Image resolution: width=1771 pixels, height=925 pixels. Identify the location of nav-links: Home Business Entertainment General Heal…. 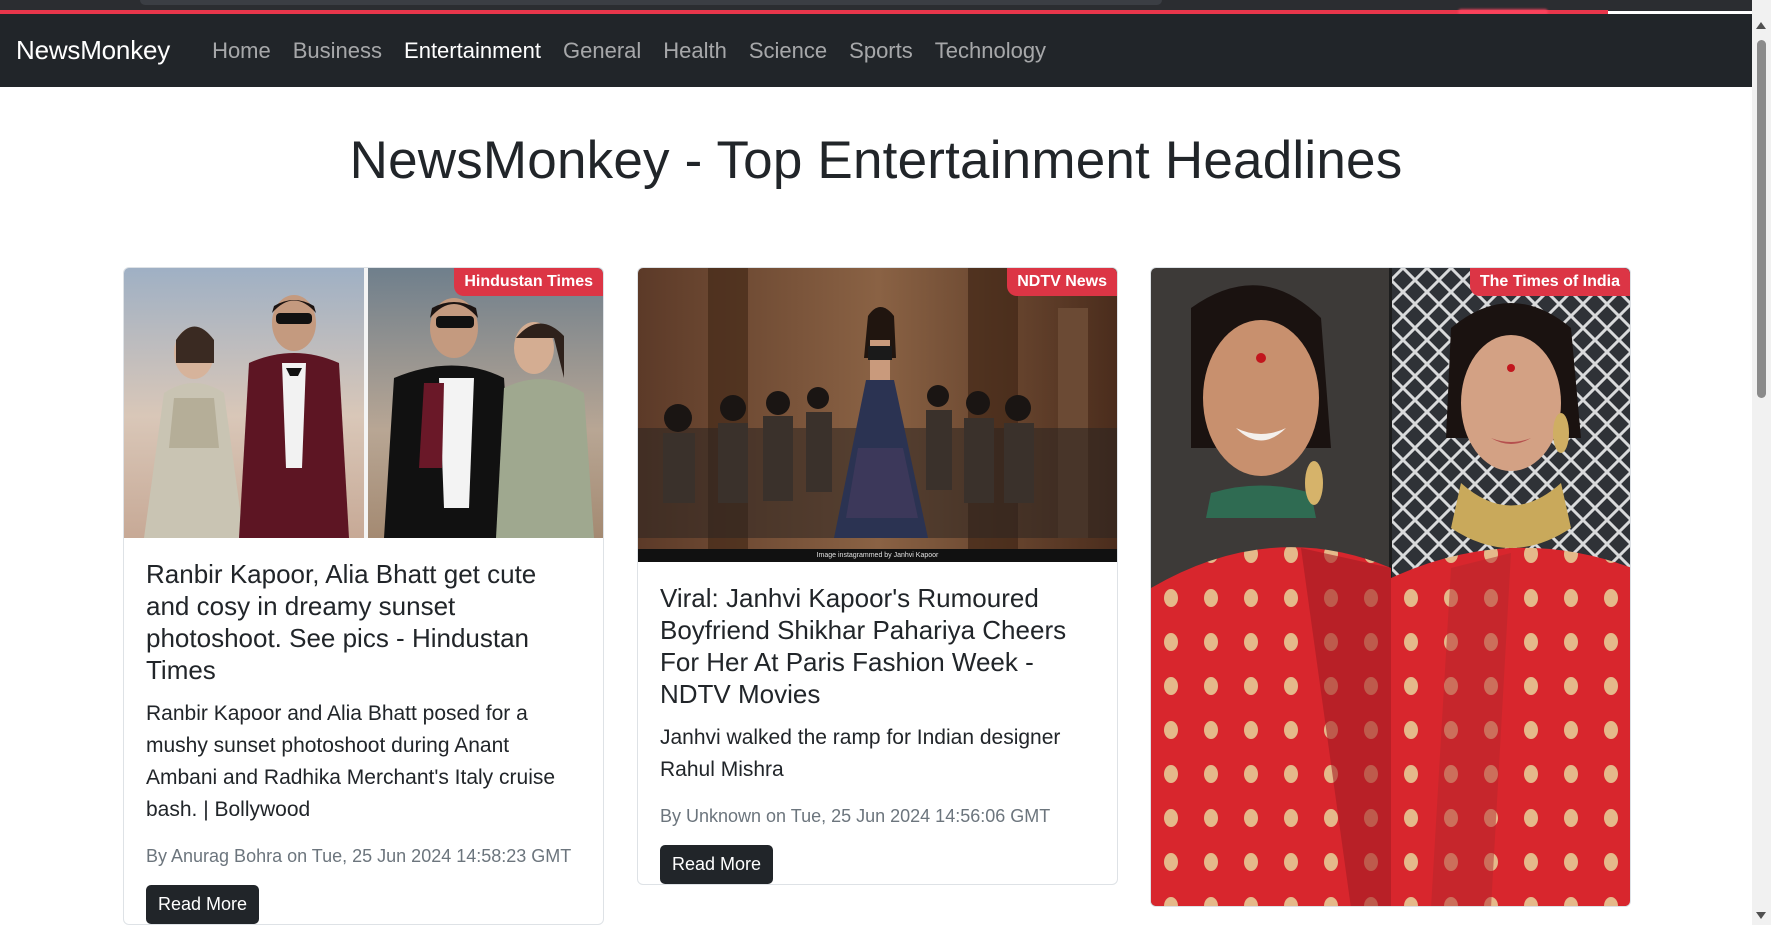
(629, 51).